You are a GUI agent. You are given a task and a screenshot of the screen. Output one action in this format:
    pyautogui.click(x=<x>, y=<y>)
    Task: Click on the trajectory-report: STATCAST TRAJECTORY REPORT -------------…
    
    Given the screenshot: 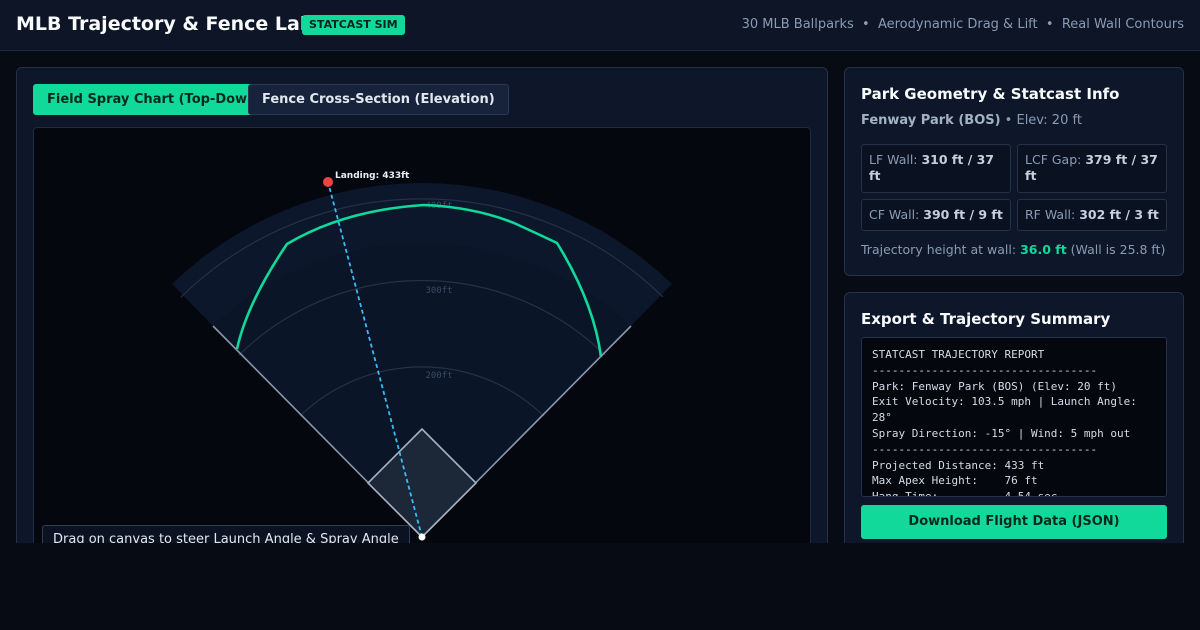 What is the action you would take?
    pyautogui.click(x=1014, y=417)
    